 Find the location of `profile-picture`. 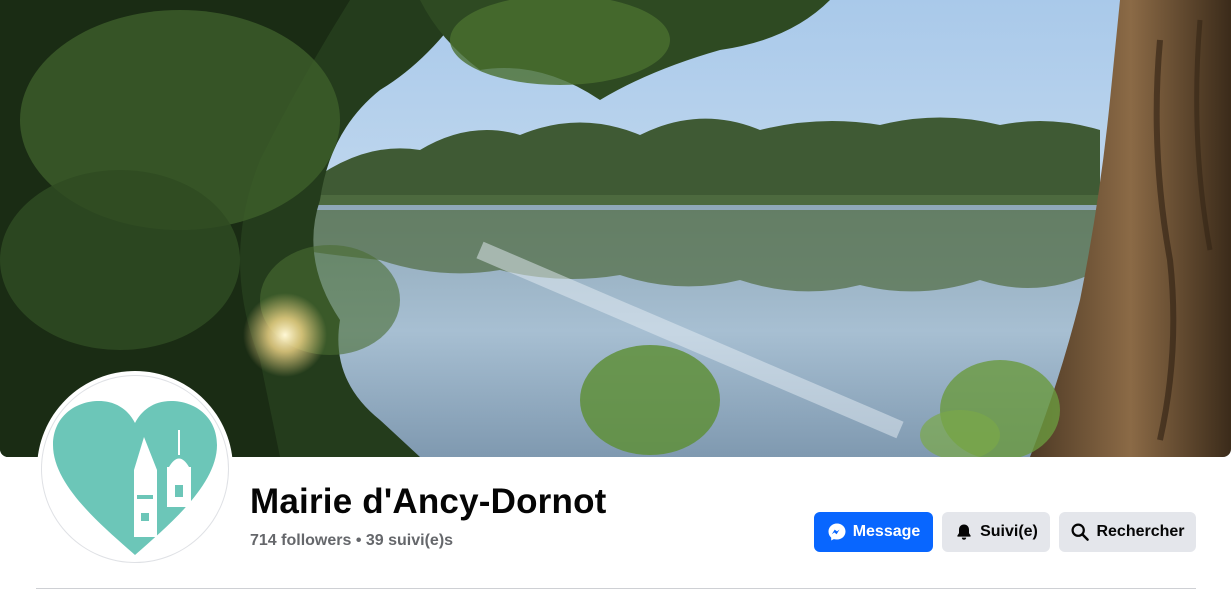

profile-picture is located at coordinates (135, 469).